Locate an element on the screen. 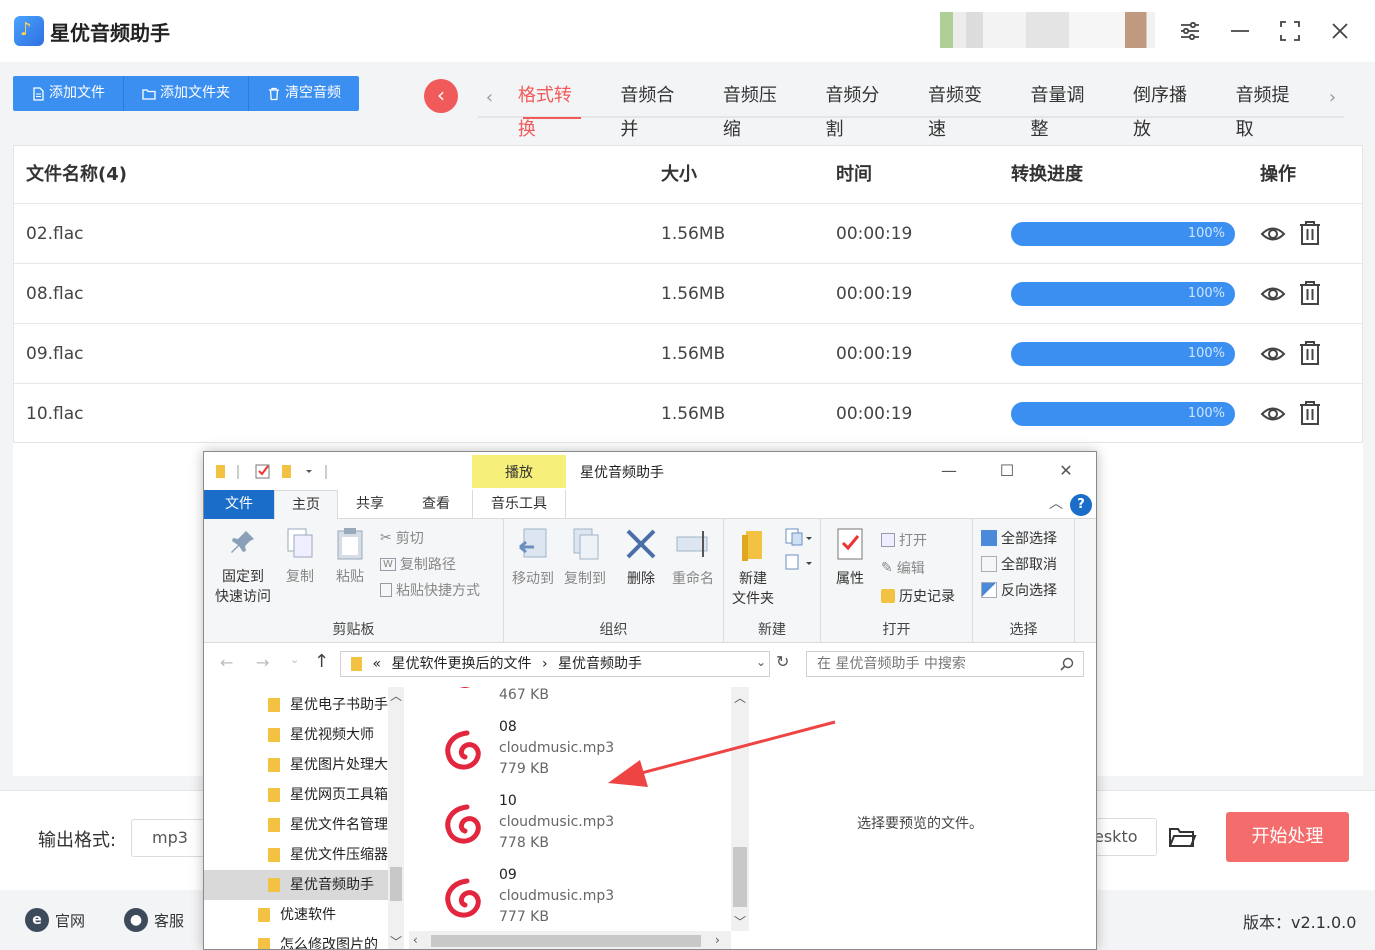 This screenshot has width=1375, height=950. nav-item: 优速软件 is located at coordinates (297, 915).